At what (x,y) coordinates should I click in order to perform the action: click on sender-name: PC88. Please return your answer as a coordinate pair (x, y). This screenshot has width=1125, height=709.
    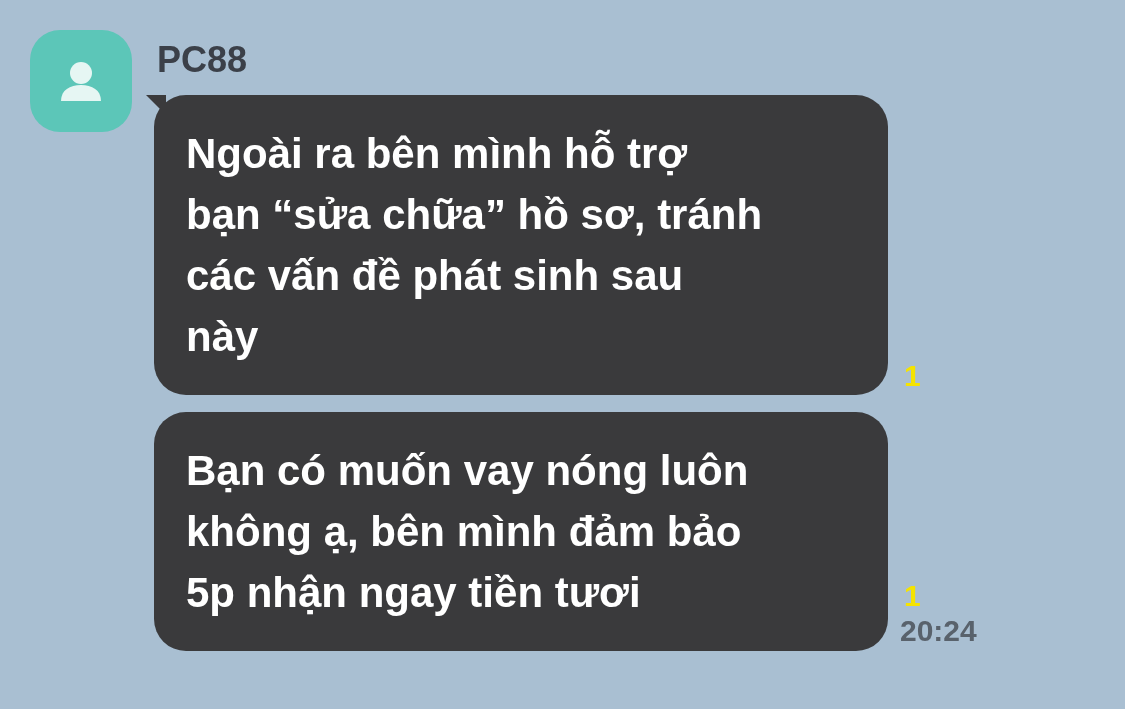
    Looking at the image, I should click on (202, 59).